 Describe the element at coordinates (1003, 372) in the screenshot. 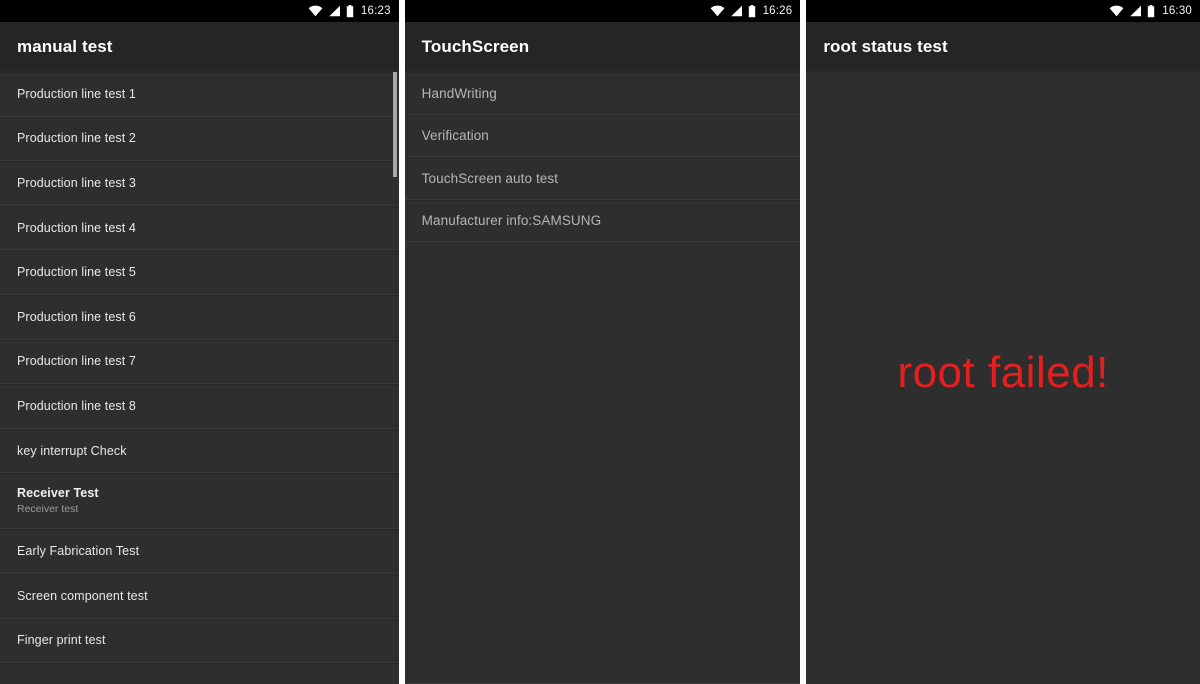

I see `root-failed-message: root failed!` at that location.